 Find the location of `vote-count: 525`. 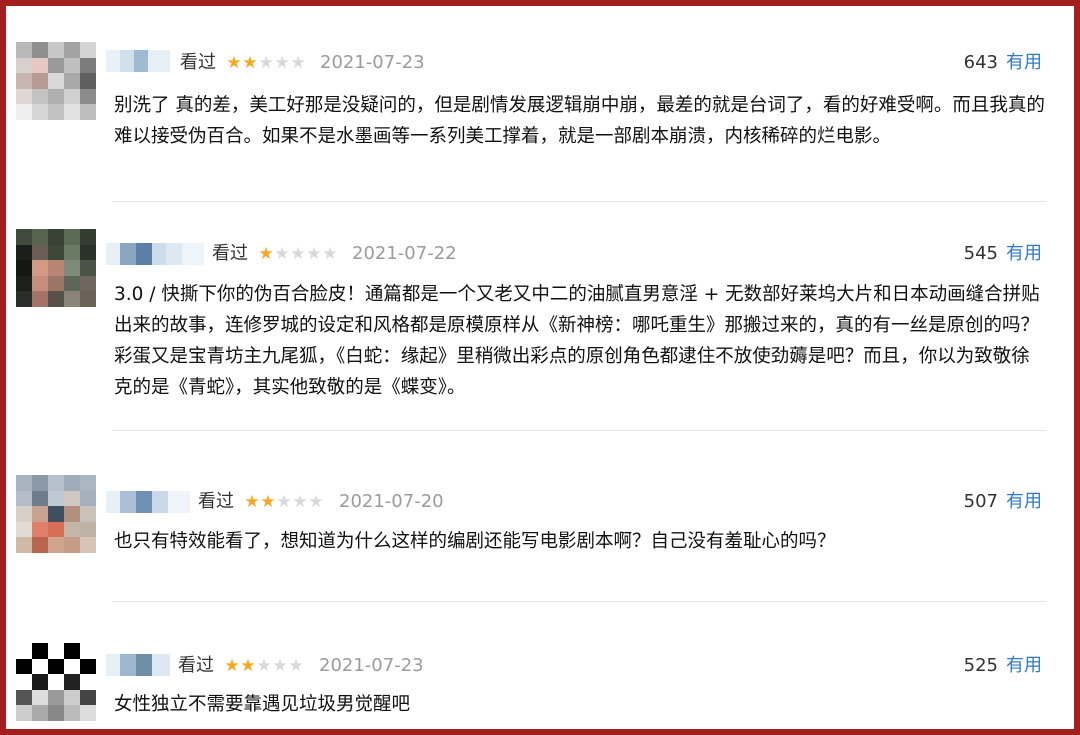

vote-count: 525 is located at coordinates (980, 665).